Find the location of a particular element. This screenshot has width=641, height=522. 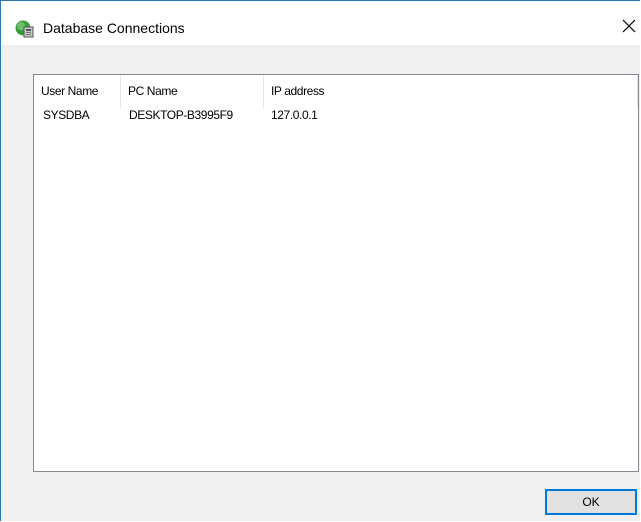

list-rows: SYSDBA DESKTOP-B3995F9 127.0.0.1 is located at coordinates (336, 117).